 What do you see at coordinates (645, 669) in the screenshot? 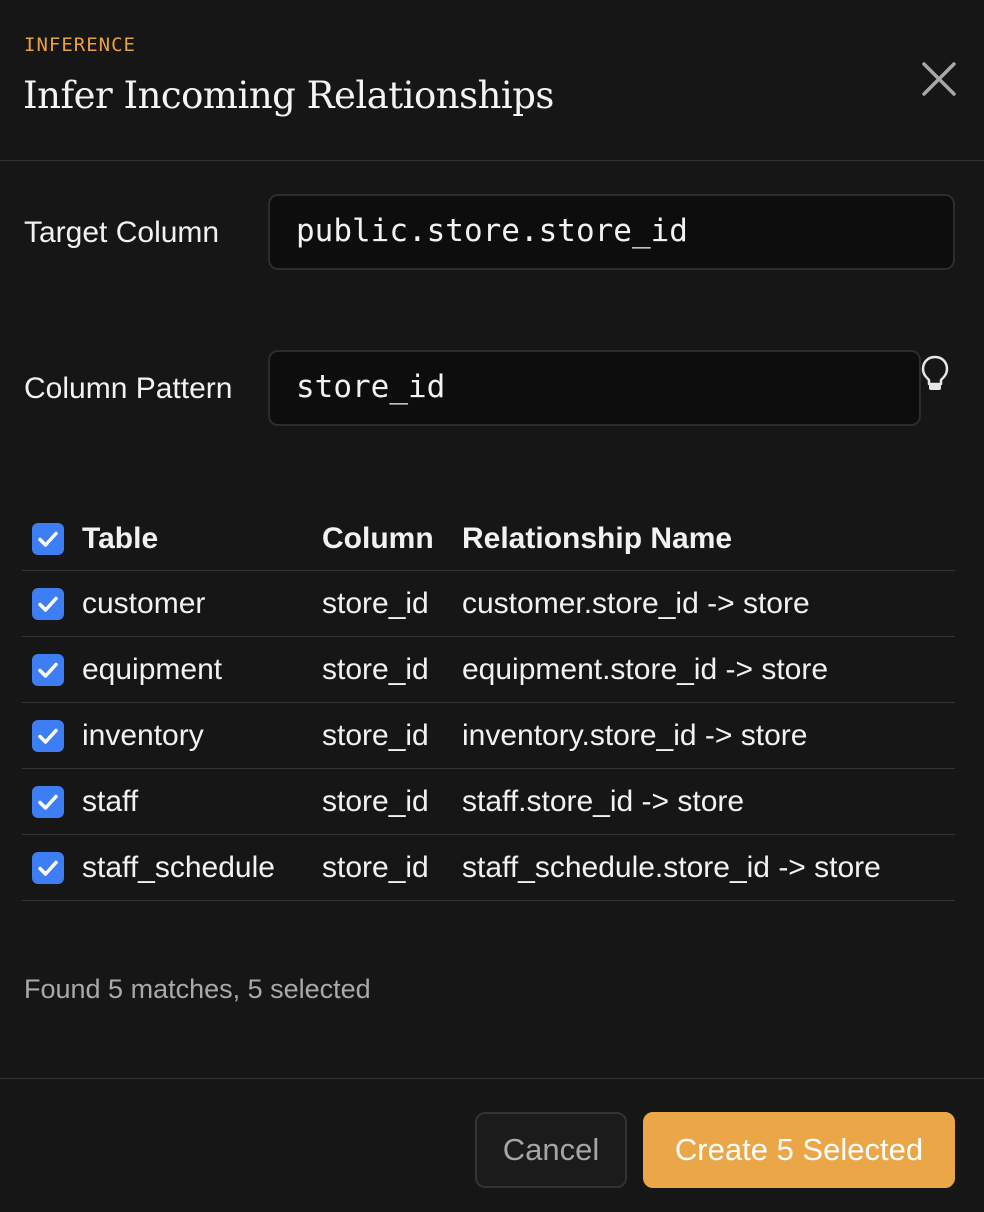
I see `row-relationship-name: equipment.store_id -> store` at bounding box center [645, 669].